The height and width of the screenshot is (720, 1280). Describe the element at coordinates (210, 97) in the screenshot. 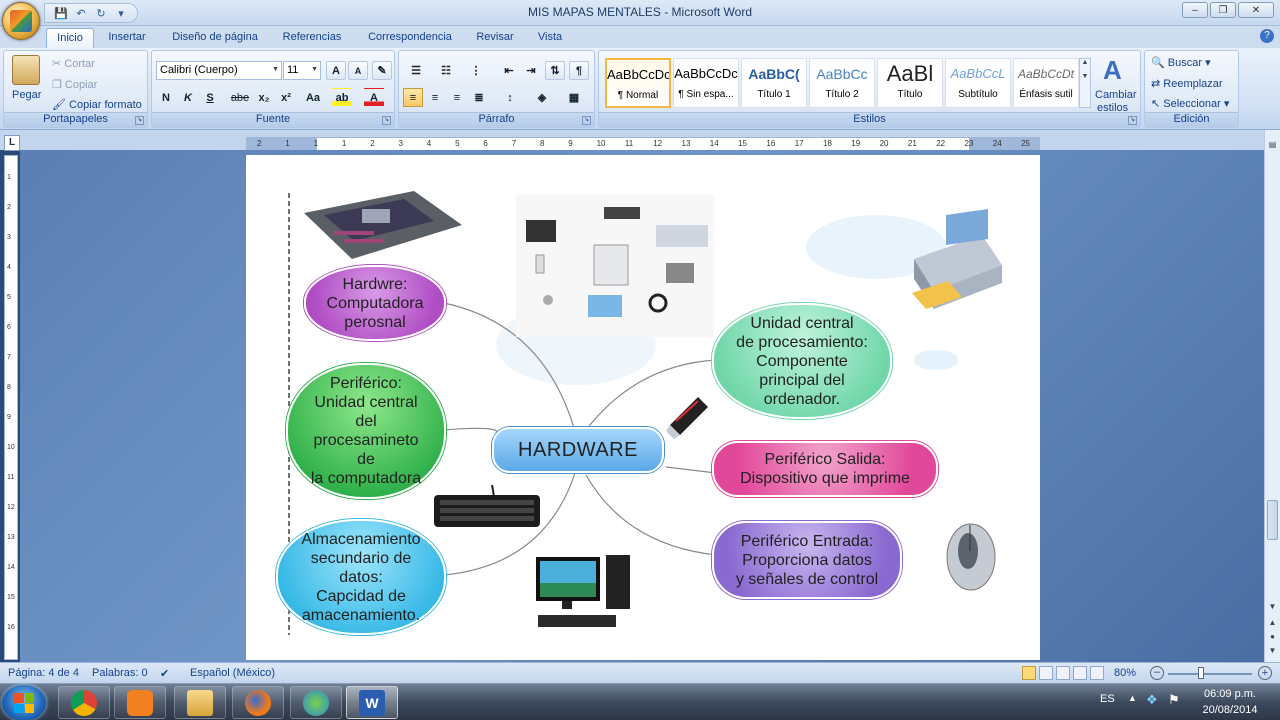

I see `underline-button: S` at that location.